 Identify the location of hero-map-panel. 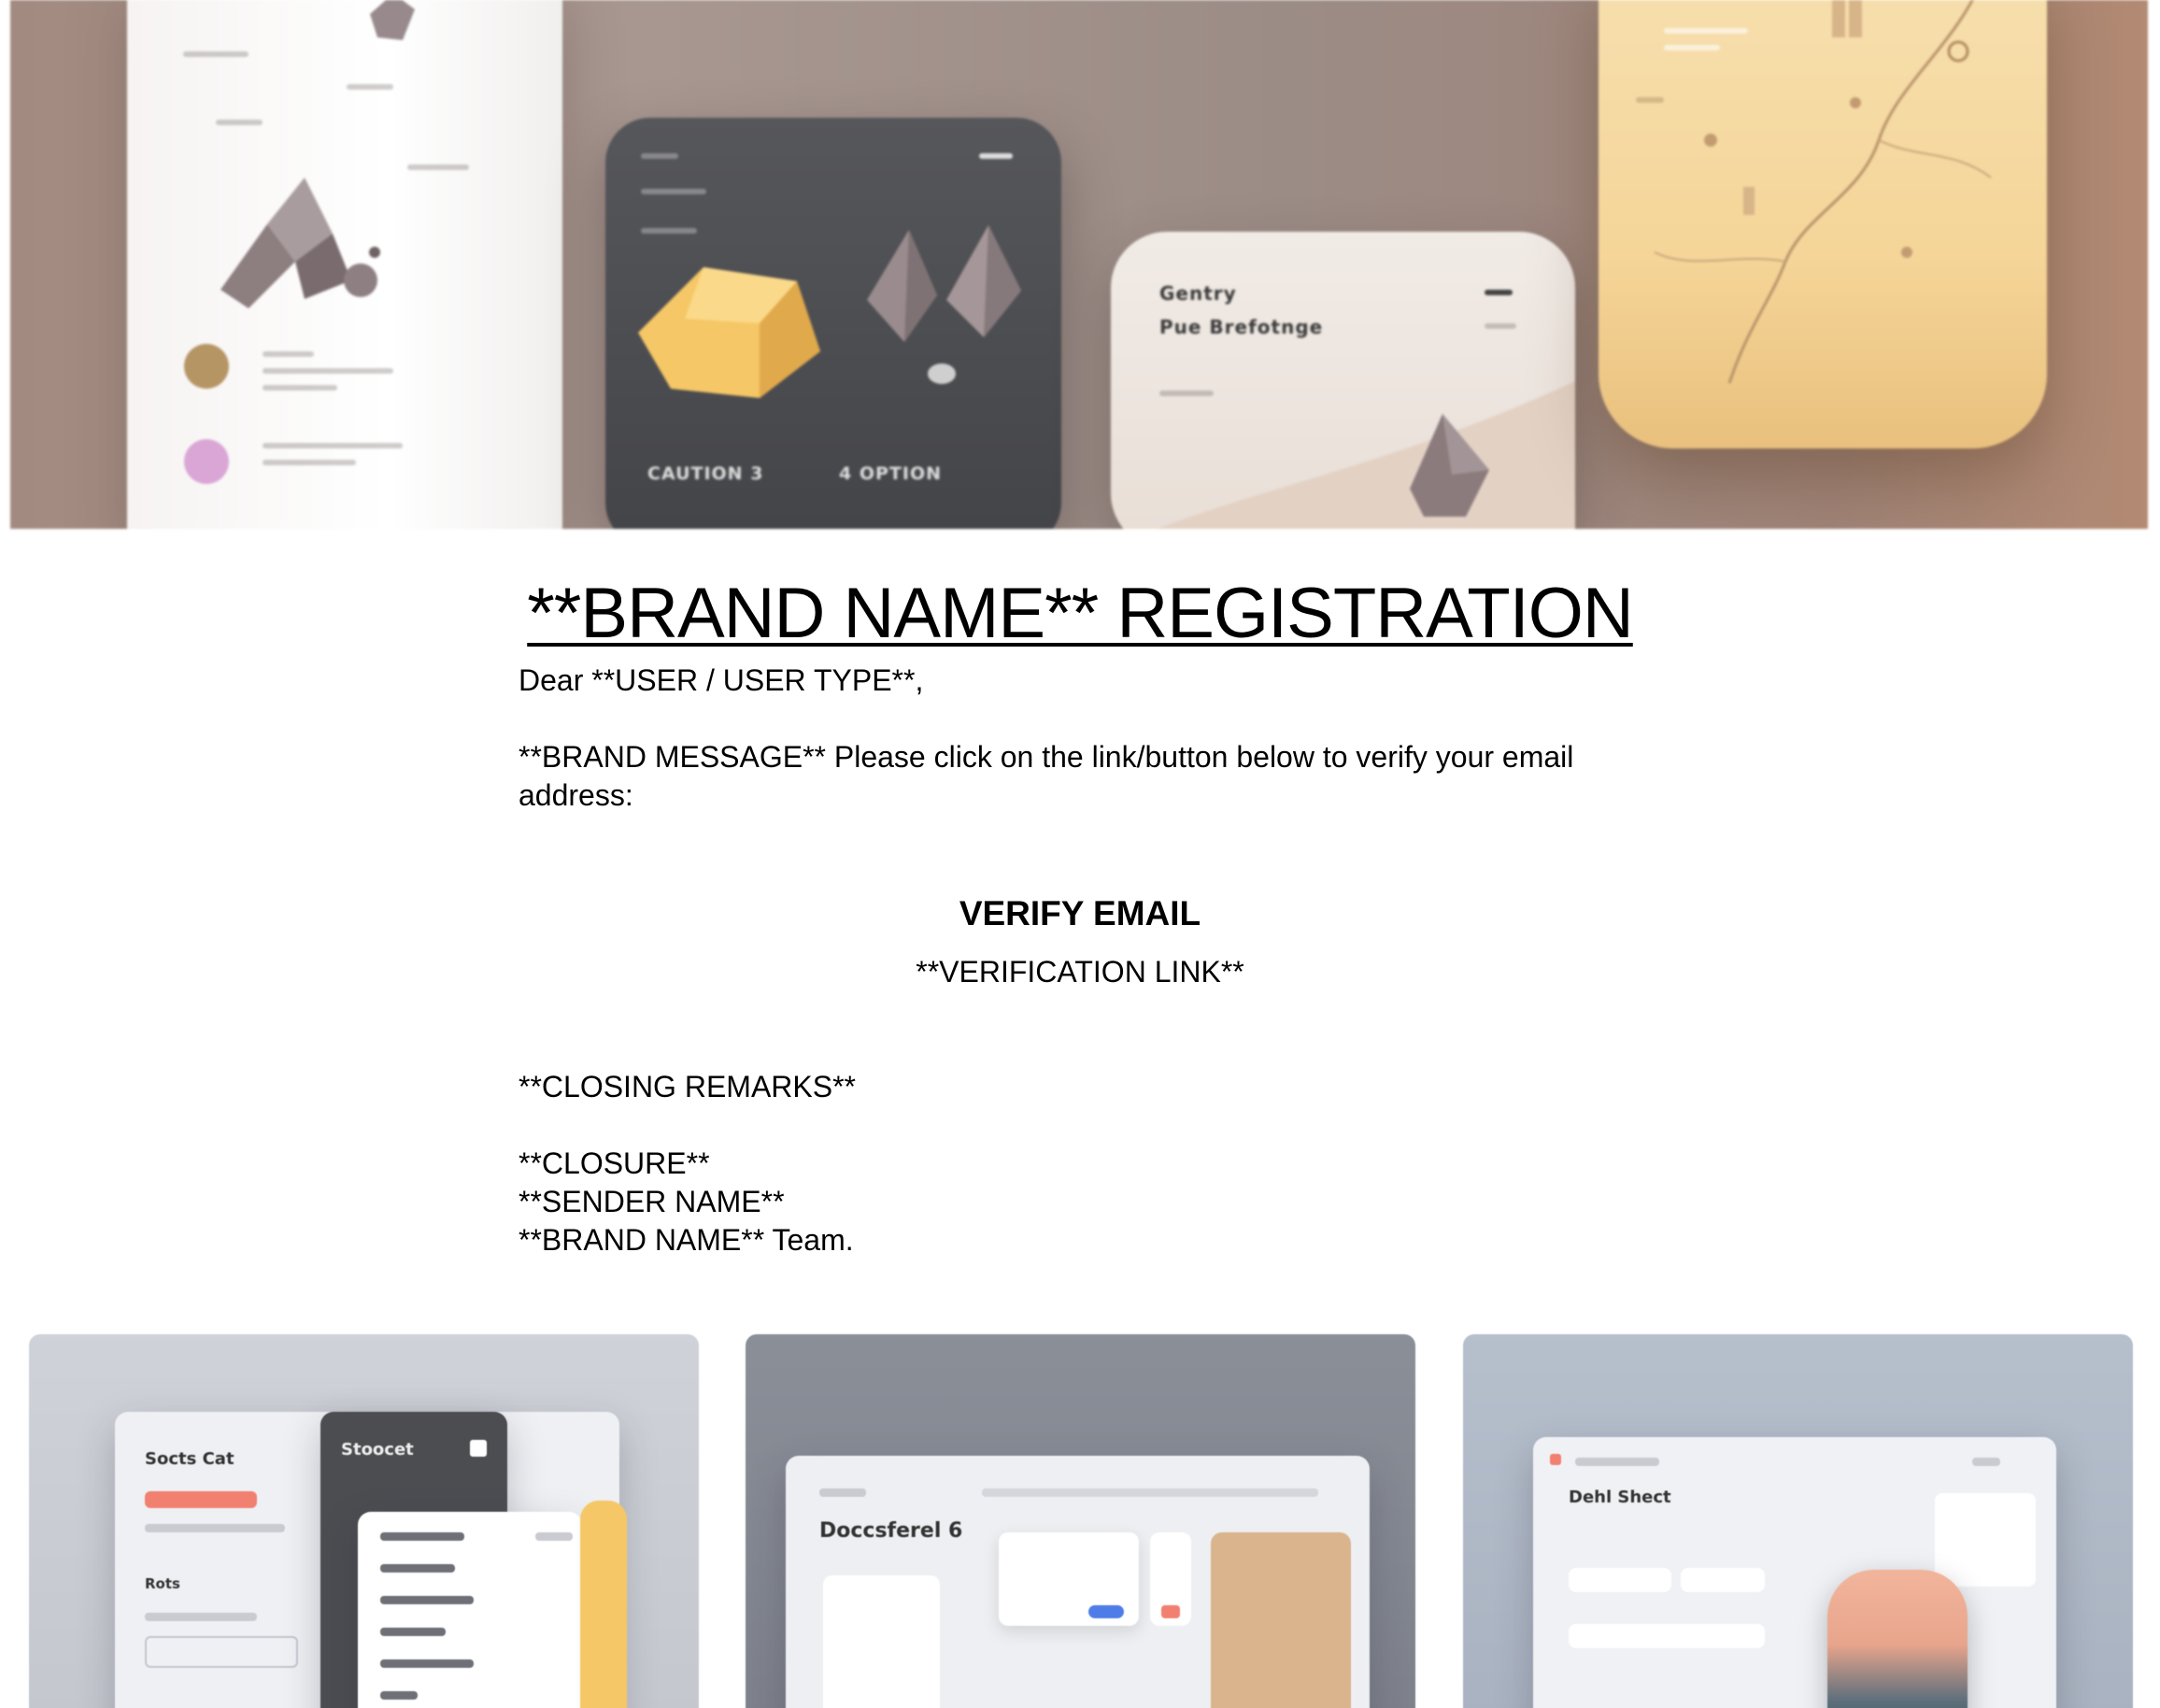
(1823, 224).